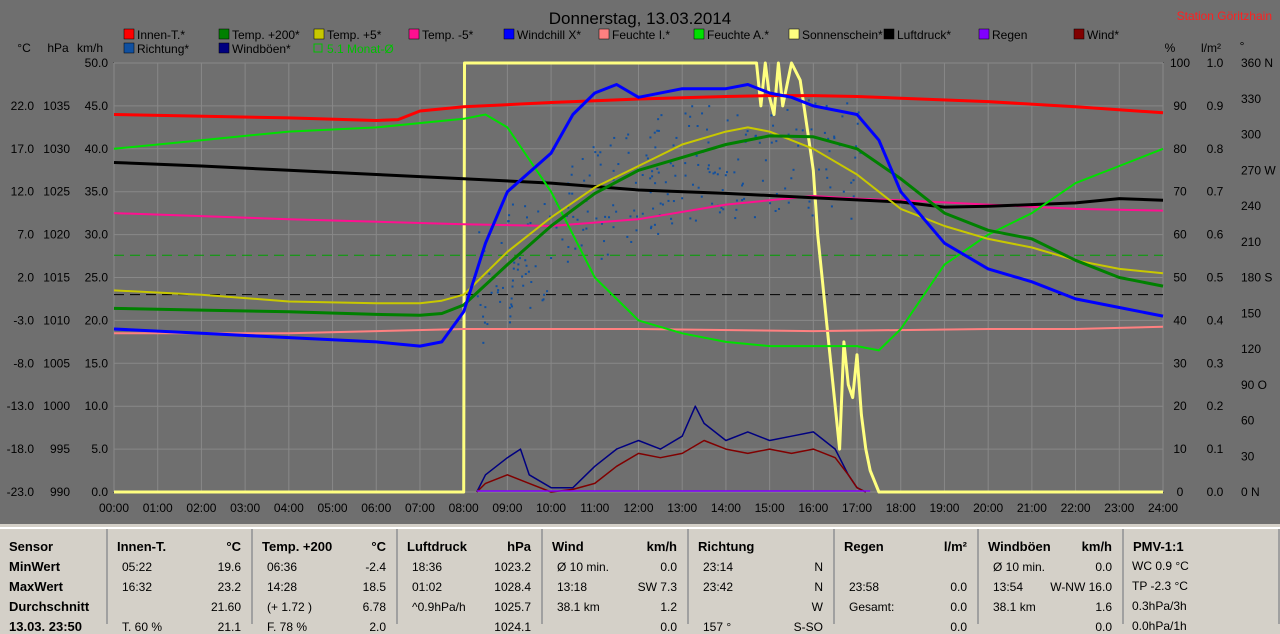 This screenshot has width=1280, height=634. Describe the element at coordinates (35, 566) in the screenshot. I see `stats-row-label: MinWert` at that location.